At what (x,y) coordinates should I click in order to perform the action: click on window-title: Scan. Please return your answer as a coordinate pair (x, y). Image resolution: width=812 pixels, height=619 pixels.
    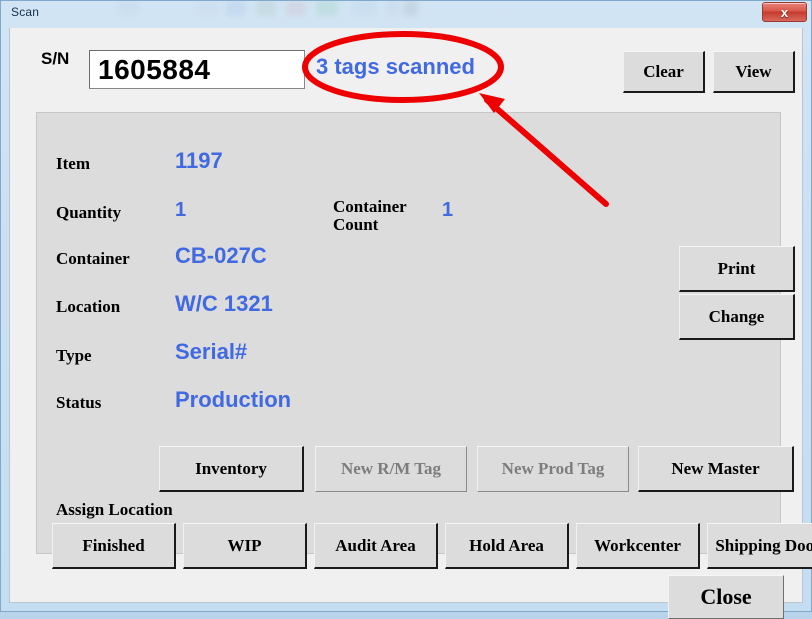
    Looking at the image, I should click on (25, 12).